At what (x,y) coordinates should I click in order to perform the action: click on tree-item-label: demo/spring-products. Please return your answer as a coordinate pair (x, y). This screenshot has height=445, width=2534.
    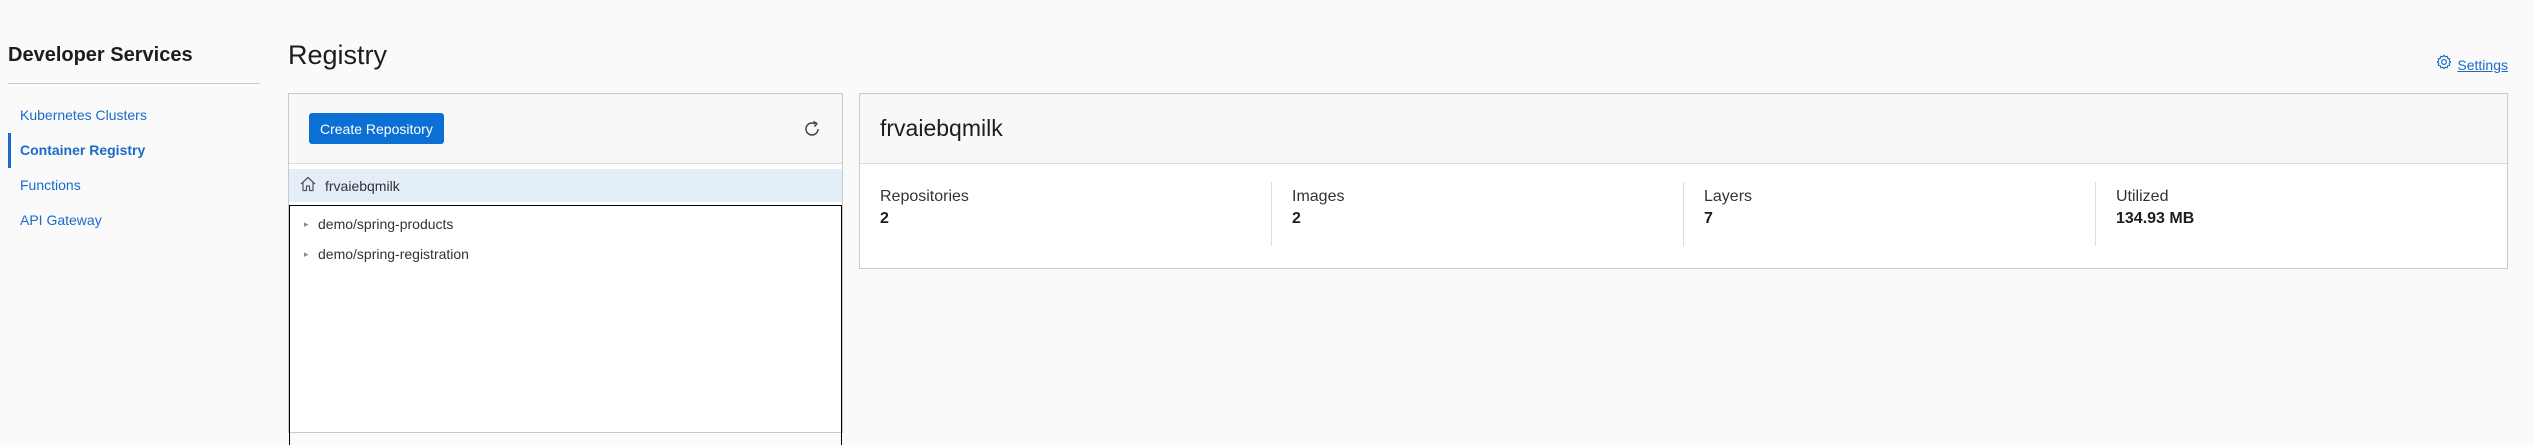
    Looking at the image, I should click on (386, 224).